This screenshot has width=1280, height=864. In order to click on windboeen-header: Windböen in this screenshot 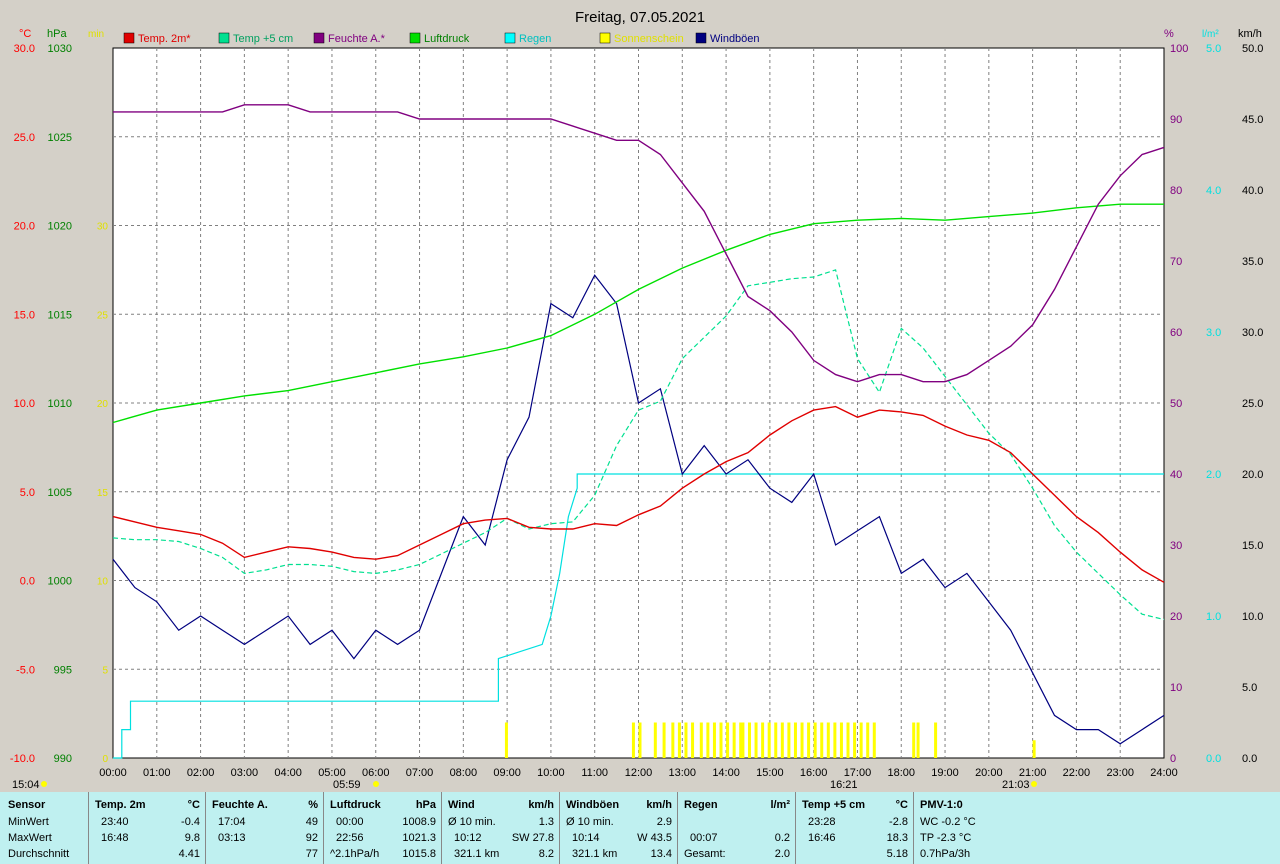, I will do `click(593, 805)`.